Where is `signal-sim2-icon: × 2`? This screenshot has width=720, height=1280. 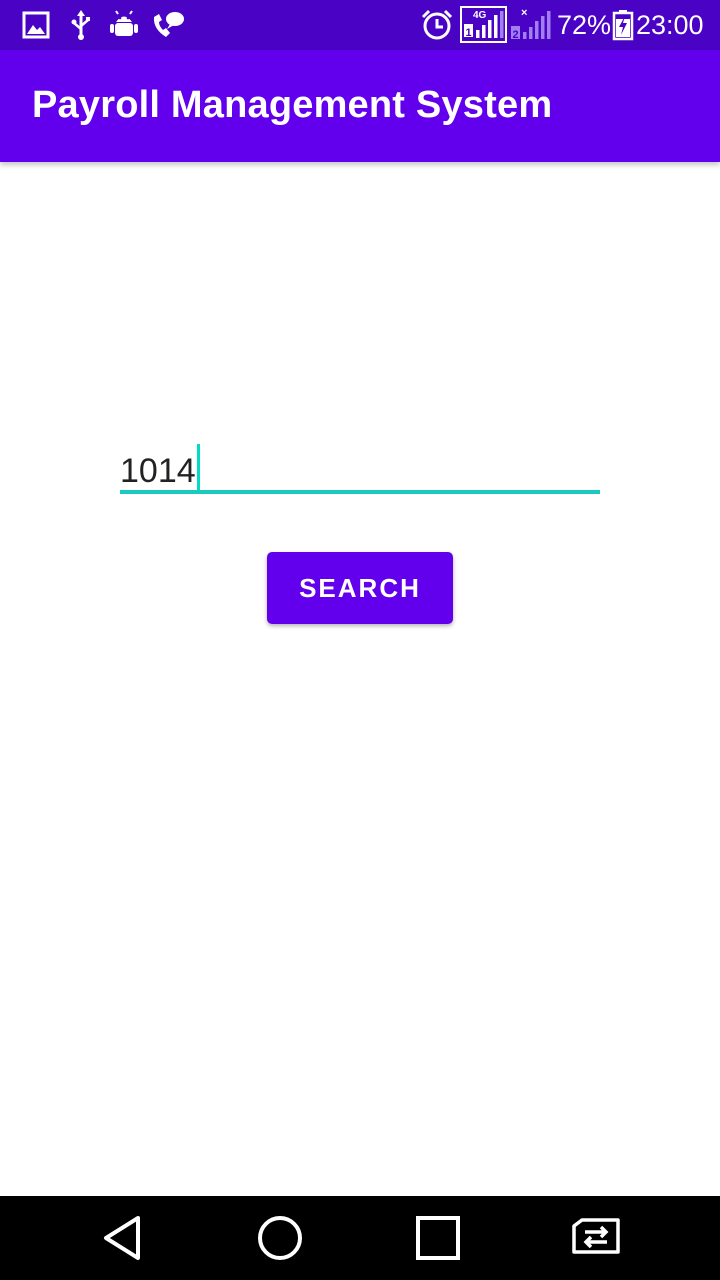
signal-sim2-icon: × 2 is located at coordinates (531, 25).